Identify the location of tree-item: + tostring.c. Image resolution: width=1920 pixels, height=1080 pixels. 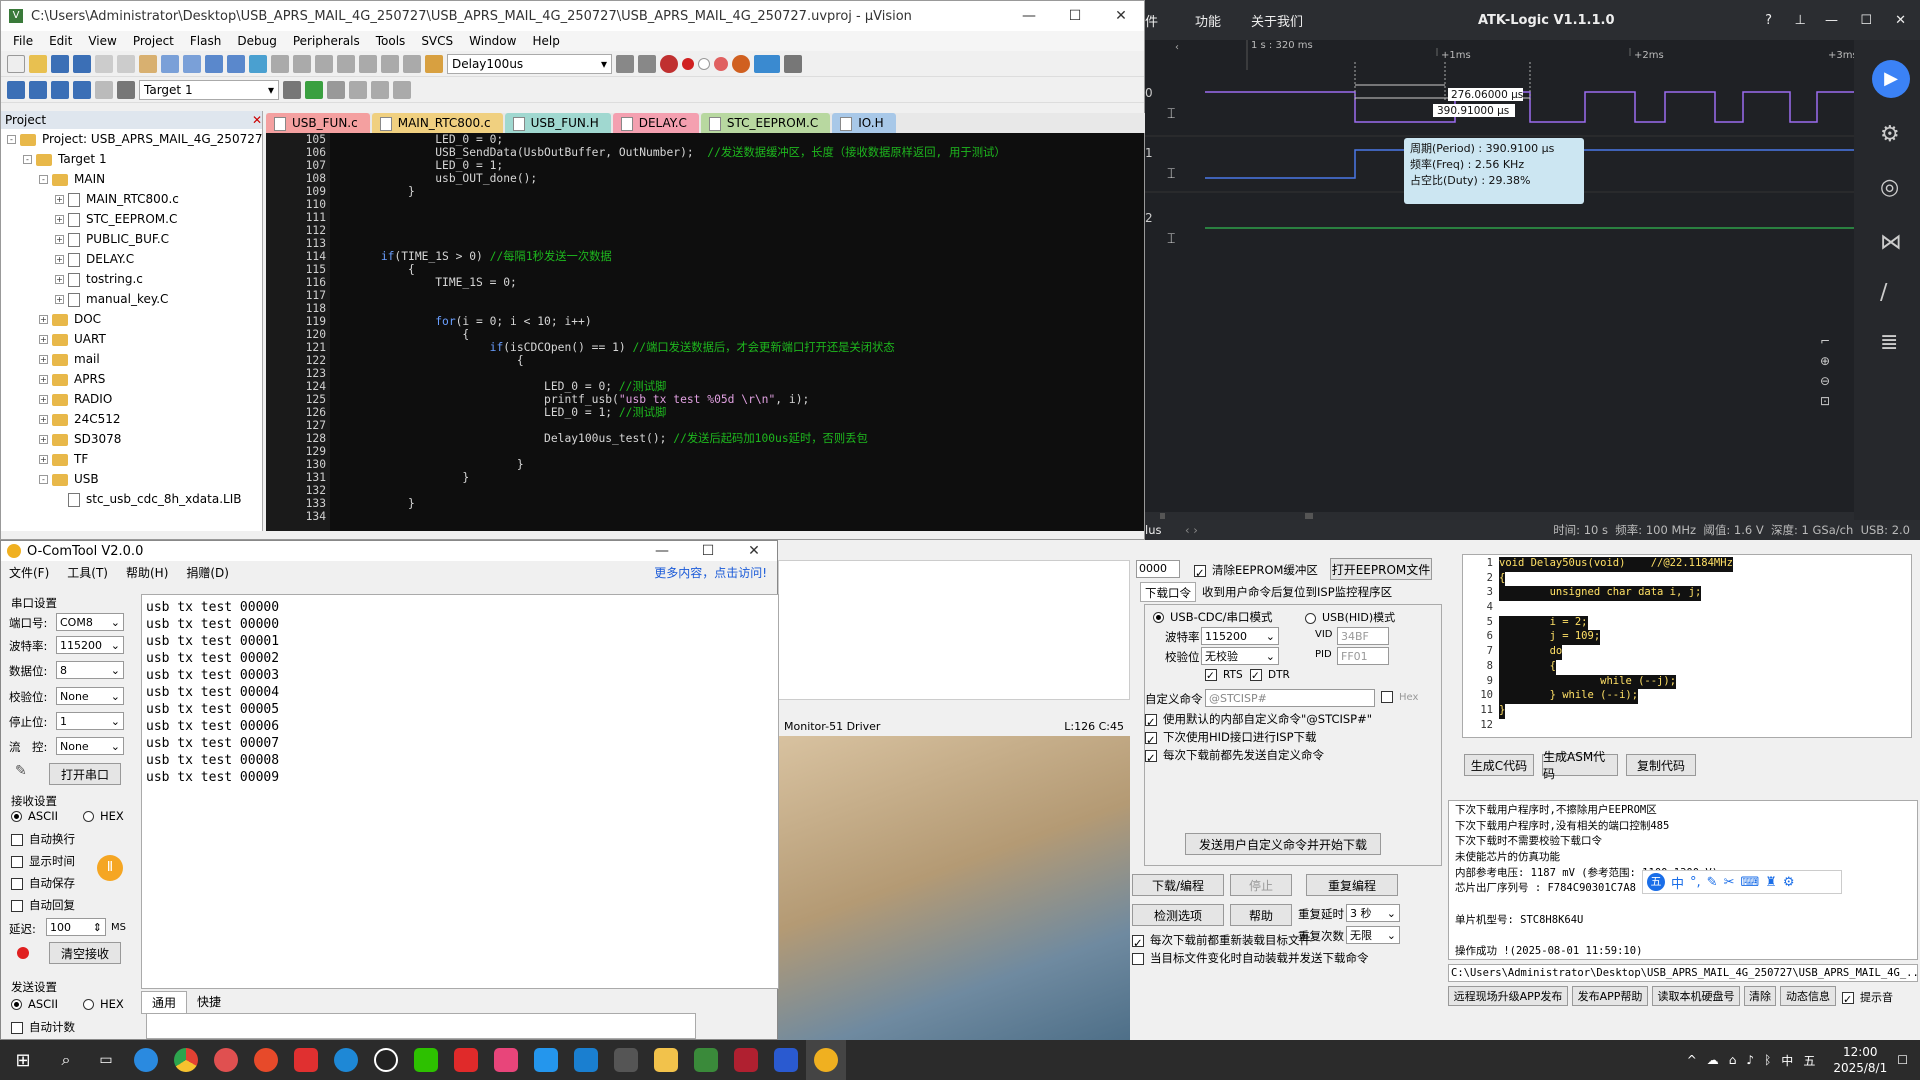
(131, 279).